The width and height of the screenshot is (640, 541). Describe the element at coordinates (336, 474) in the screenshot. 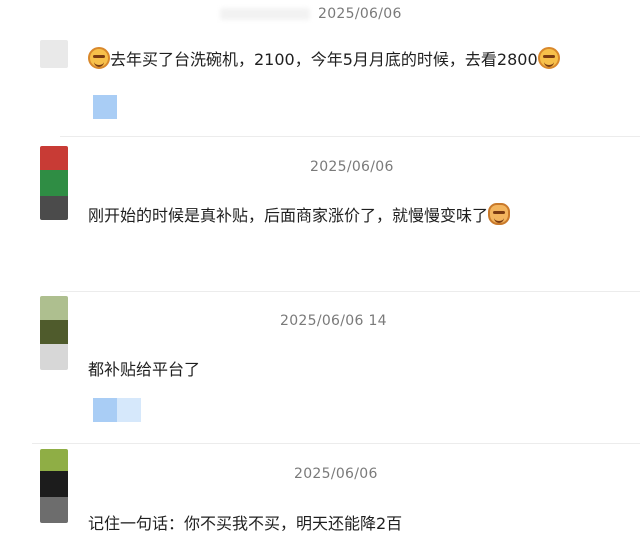

I see `comment-timestamp: 2025/06/06` at that location.